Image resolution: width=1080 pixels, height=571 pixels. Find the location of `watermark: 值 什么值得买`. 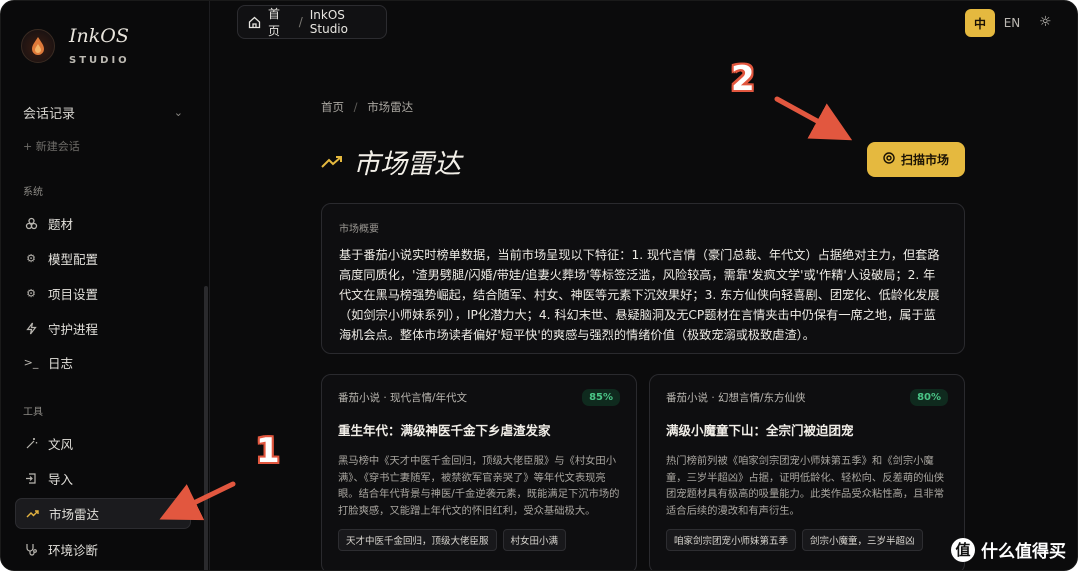

watermark: 值 什么值得买 is located at coordinates (1008, 549).